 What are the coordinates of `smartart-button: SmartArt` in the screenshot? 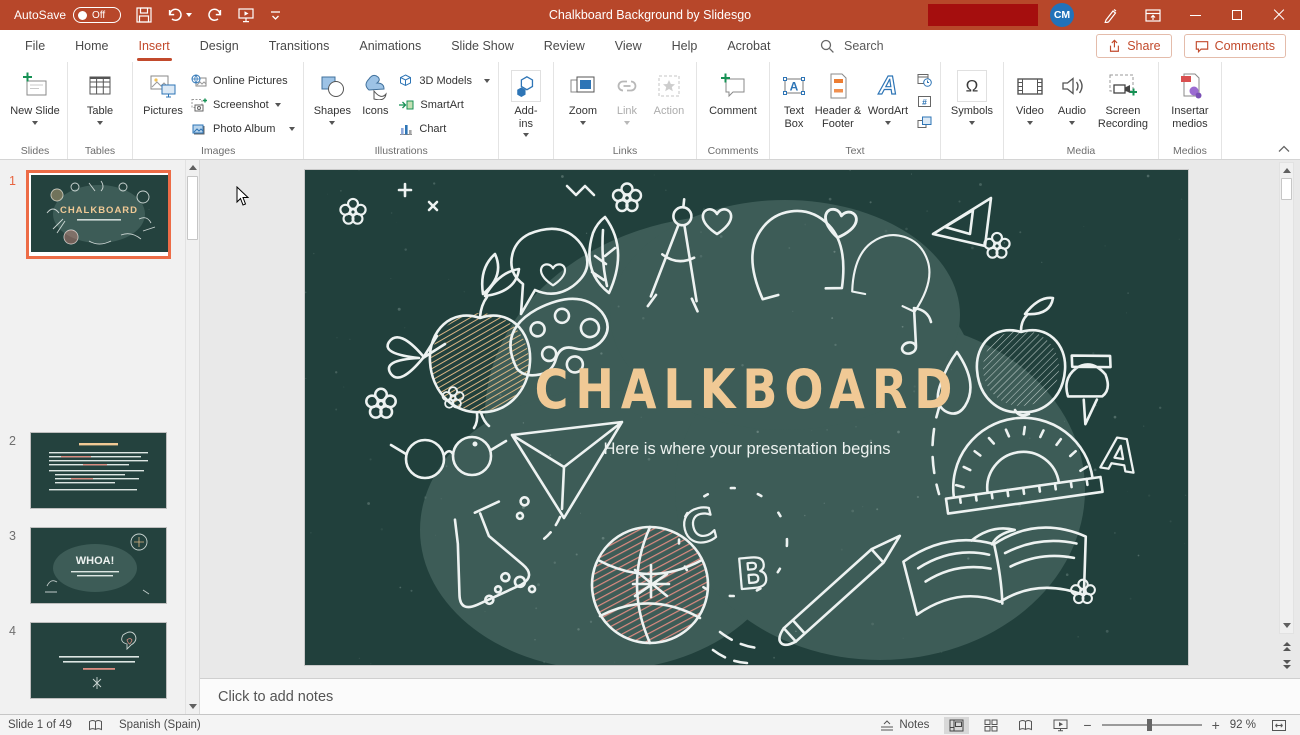 It's located at (444, 105).